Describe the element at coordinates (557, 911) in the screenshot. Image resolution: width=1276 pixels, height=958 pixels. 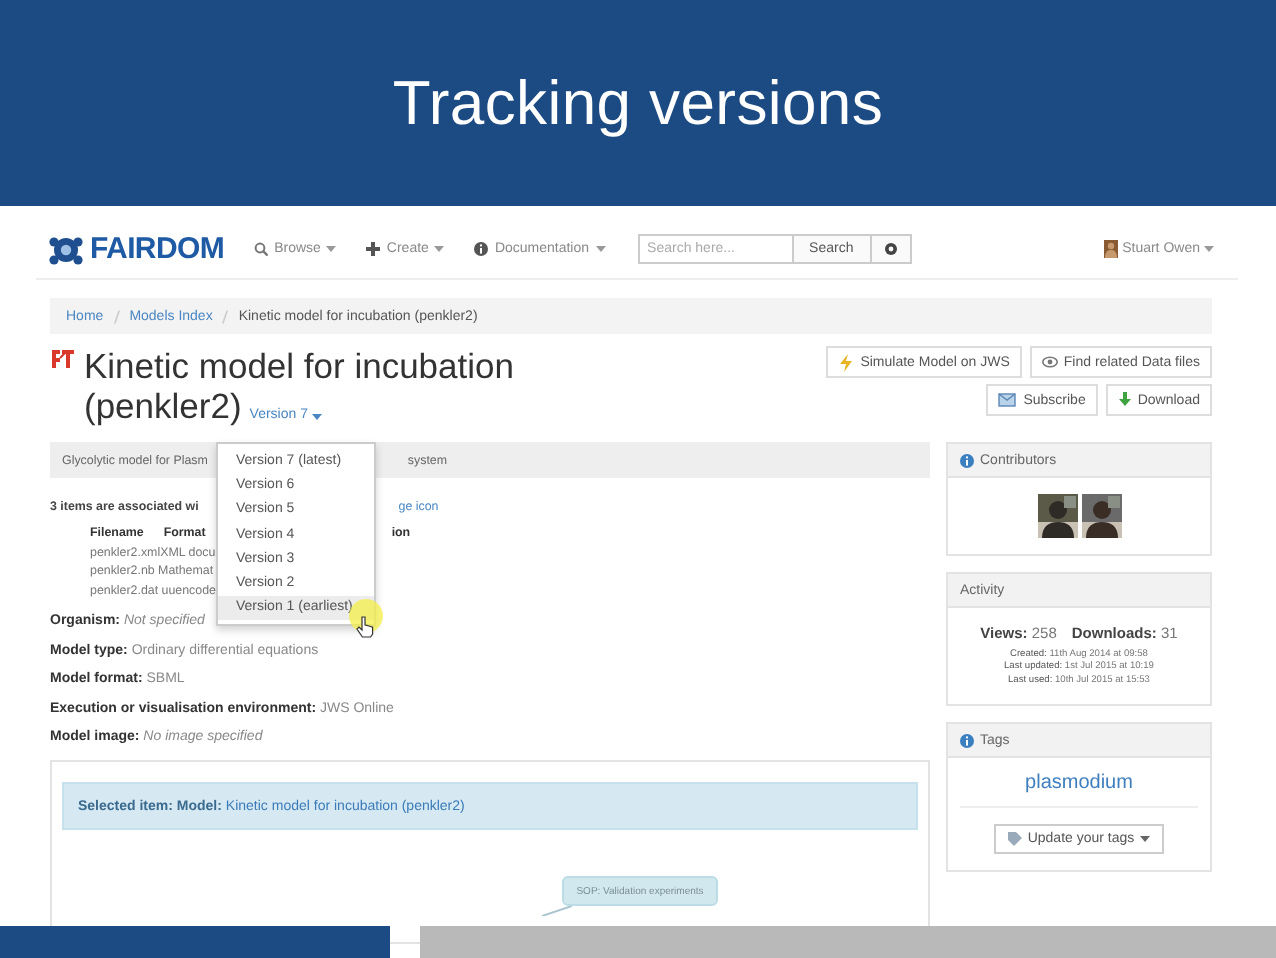
I see `connector-line` at that location.